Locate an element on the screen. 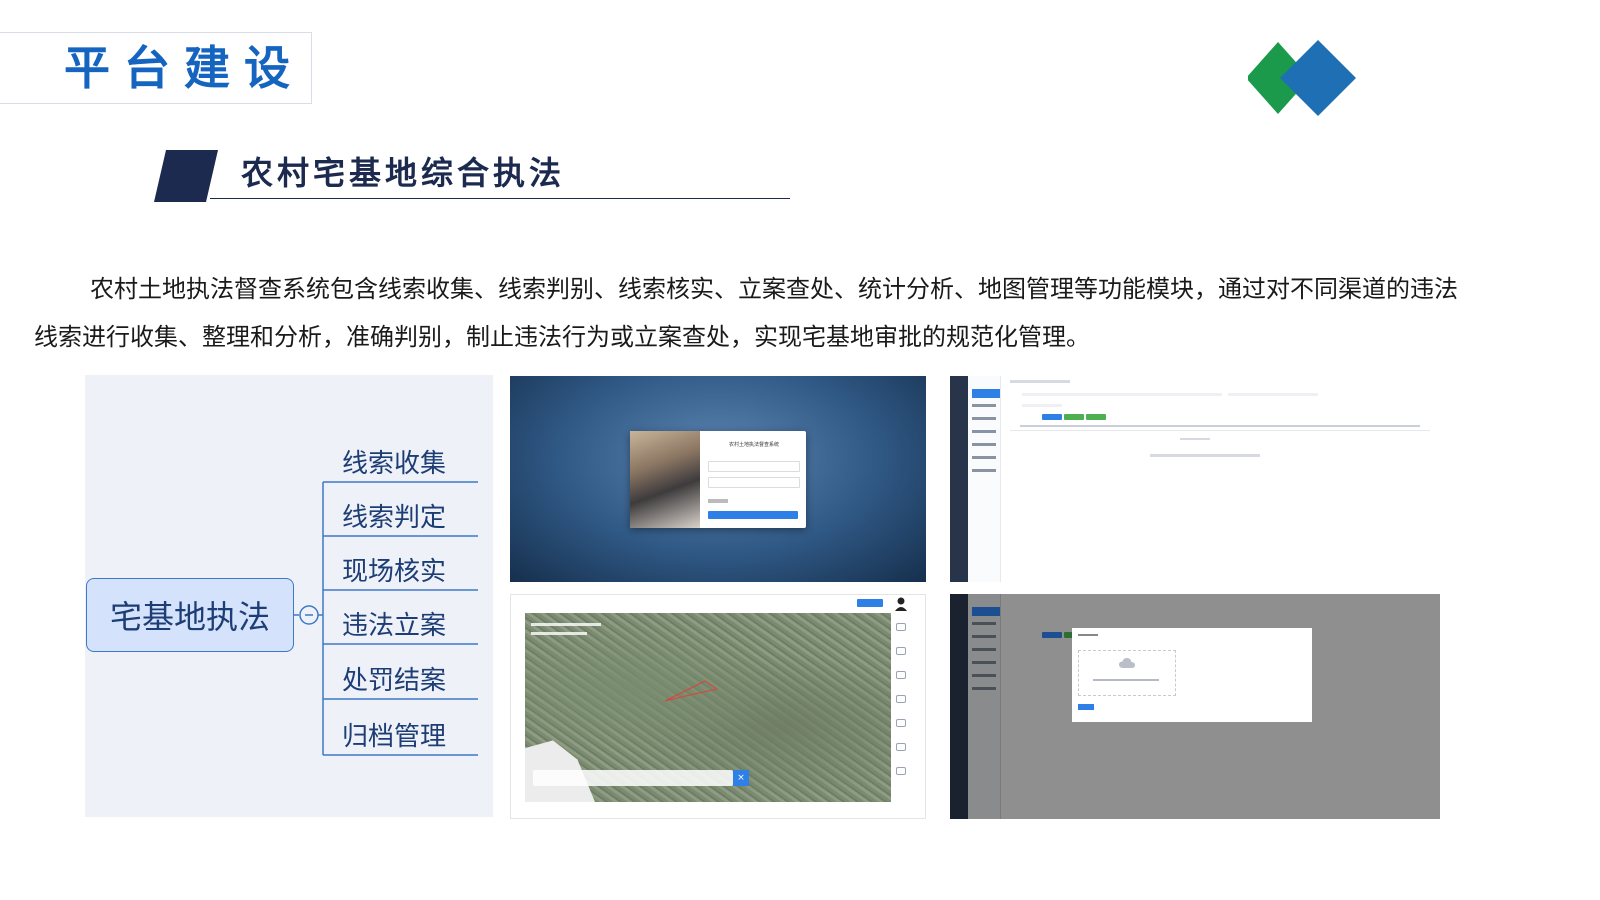 This screenshot has width=1600, height=900. login-screenshot: 农村土地执法督查系统 is located at coordinates (718, 479).